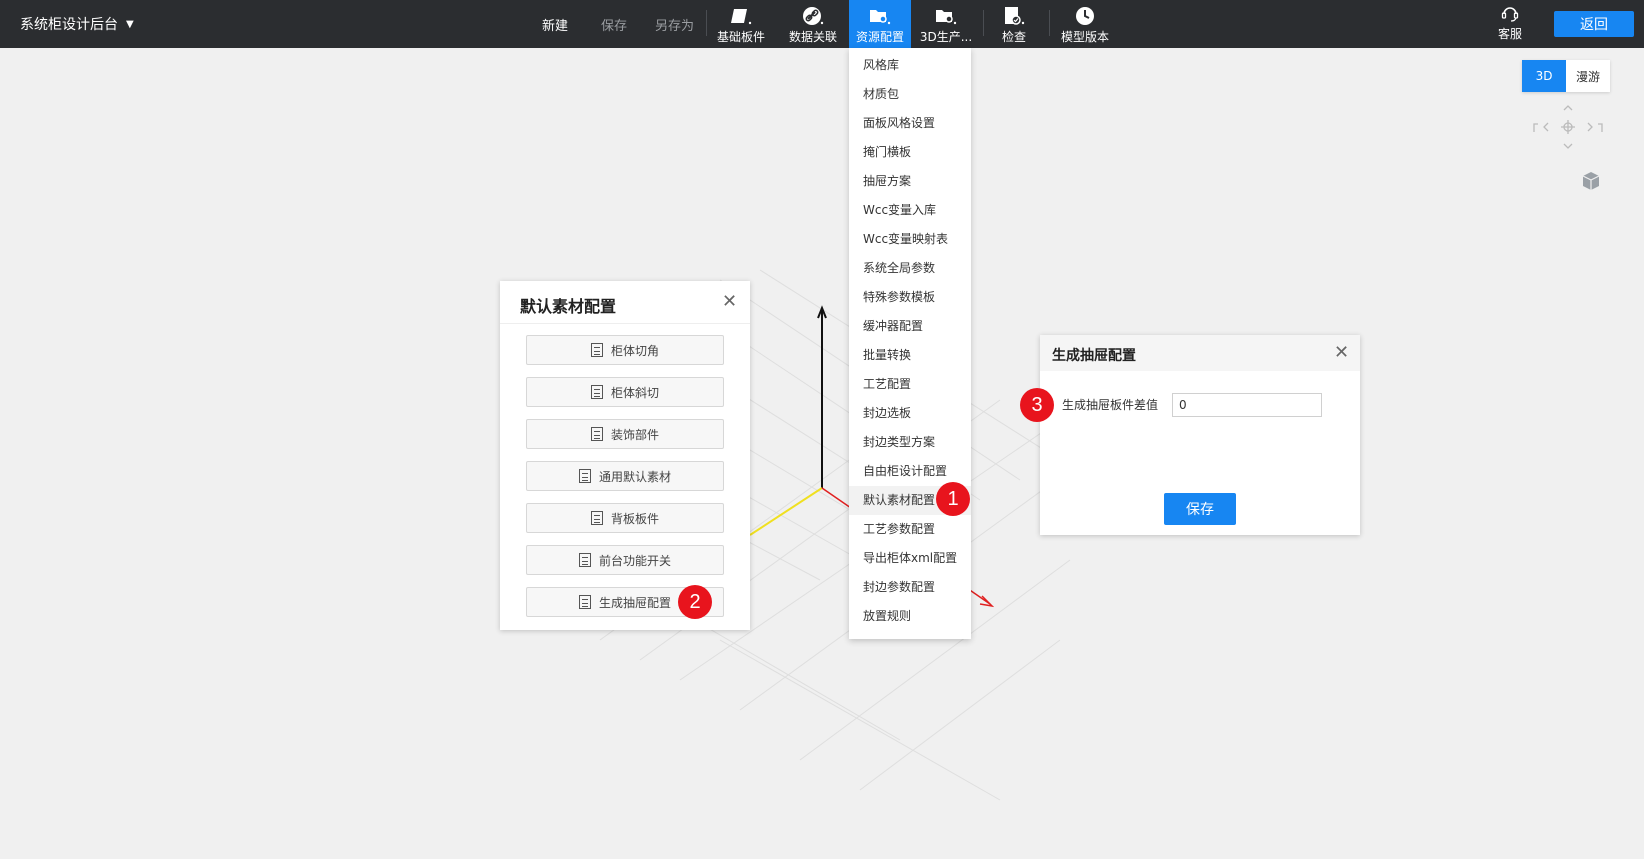 The height and width of the screenshot is (859, 1644). I want to click on menu-item: Wcc变量映射表, so click(910, 239).